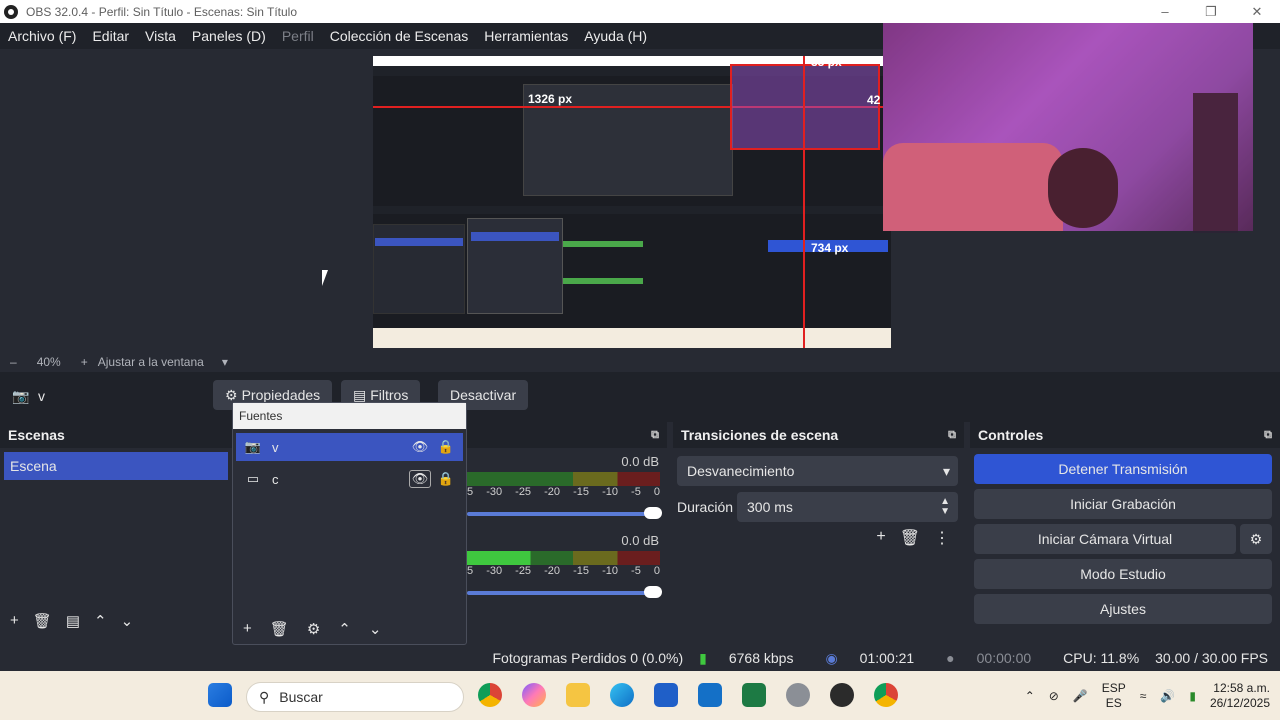 This screenshot has height=720, width=1280. Describe the element at coordinates (1030, 696) in the screenshot. I see `chevron-up-icon: ⌃` at that location.